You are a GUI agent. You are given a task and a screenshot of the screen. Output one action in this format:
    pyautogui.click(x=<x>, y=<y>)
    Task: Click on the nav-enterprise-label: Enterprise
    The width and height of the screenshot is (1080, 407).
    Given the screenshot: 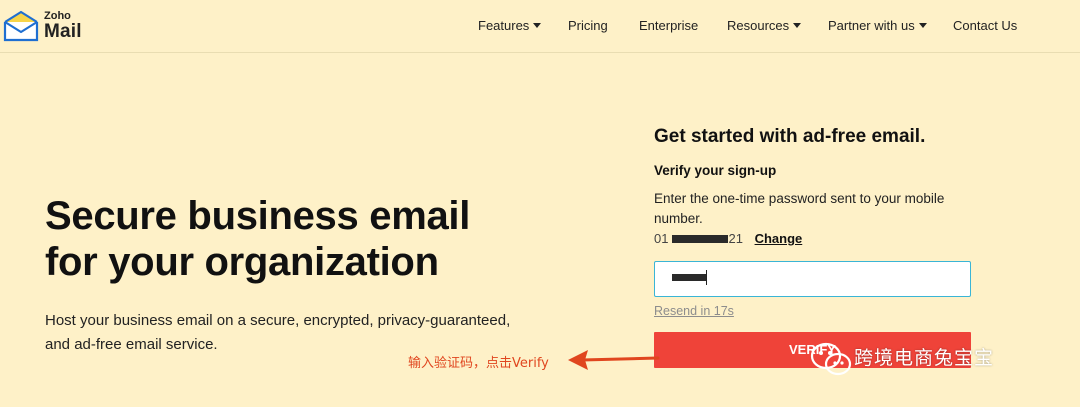 What is the action you would take?
    pyautogui.click(x=669, y=25)
    